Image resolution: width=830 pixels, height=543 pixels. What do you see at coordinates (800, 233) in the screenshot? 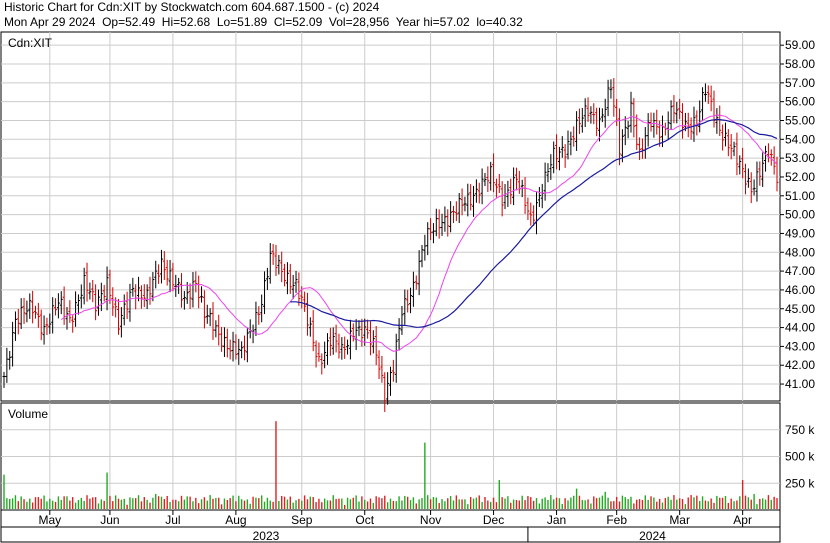
I see `price-tick-label: 49.00` at bounding box center [800, 233].